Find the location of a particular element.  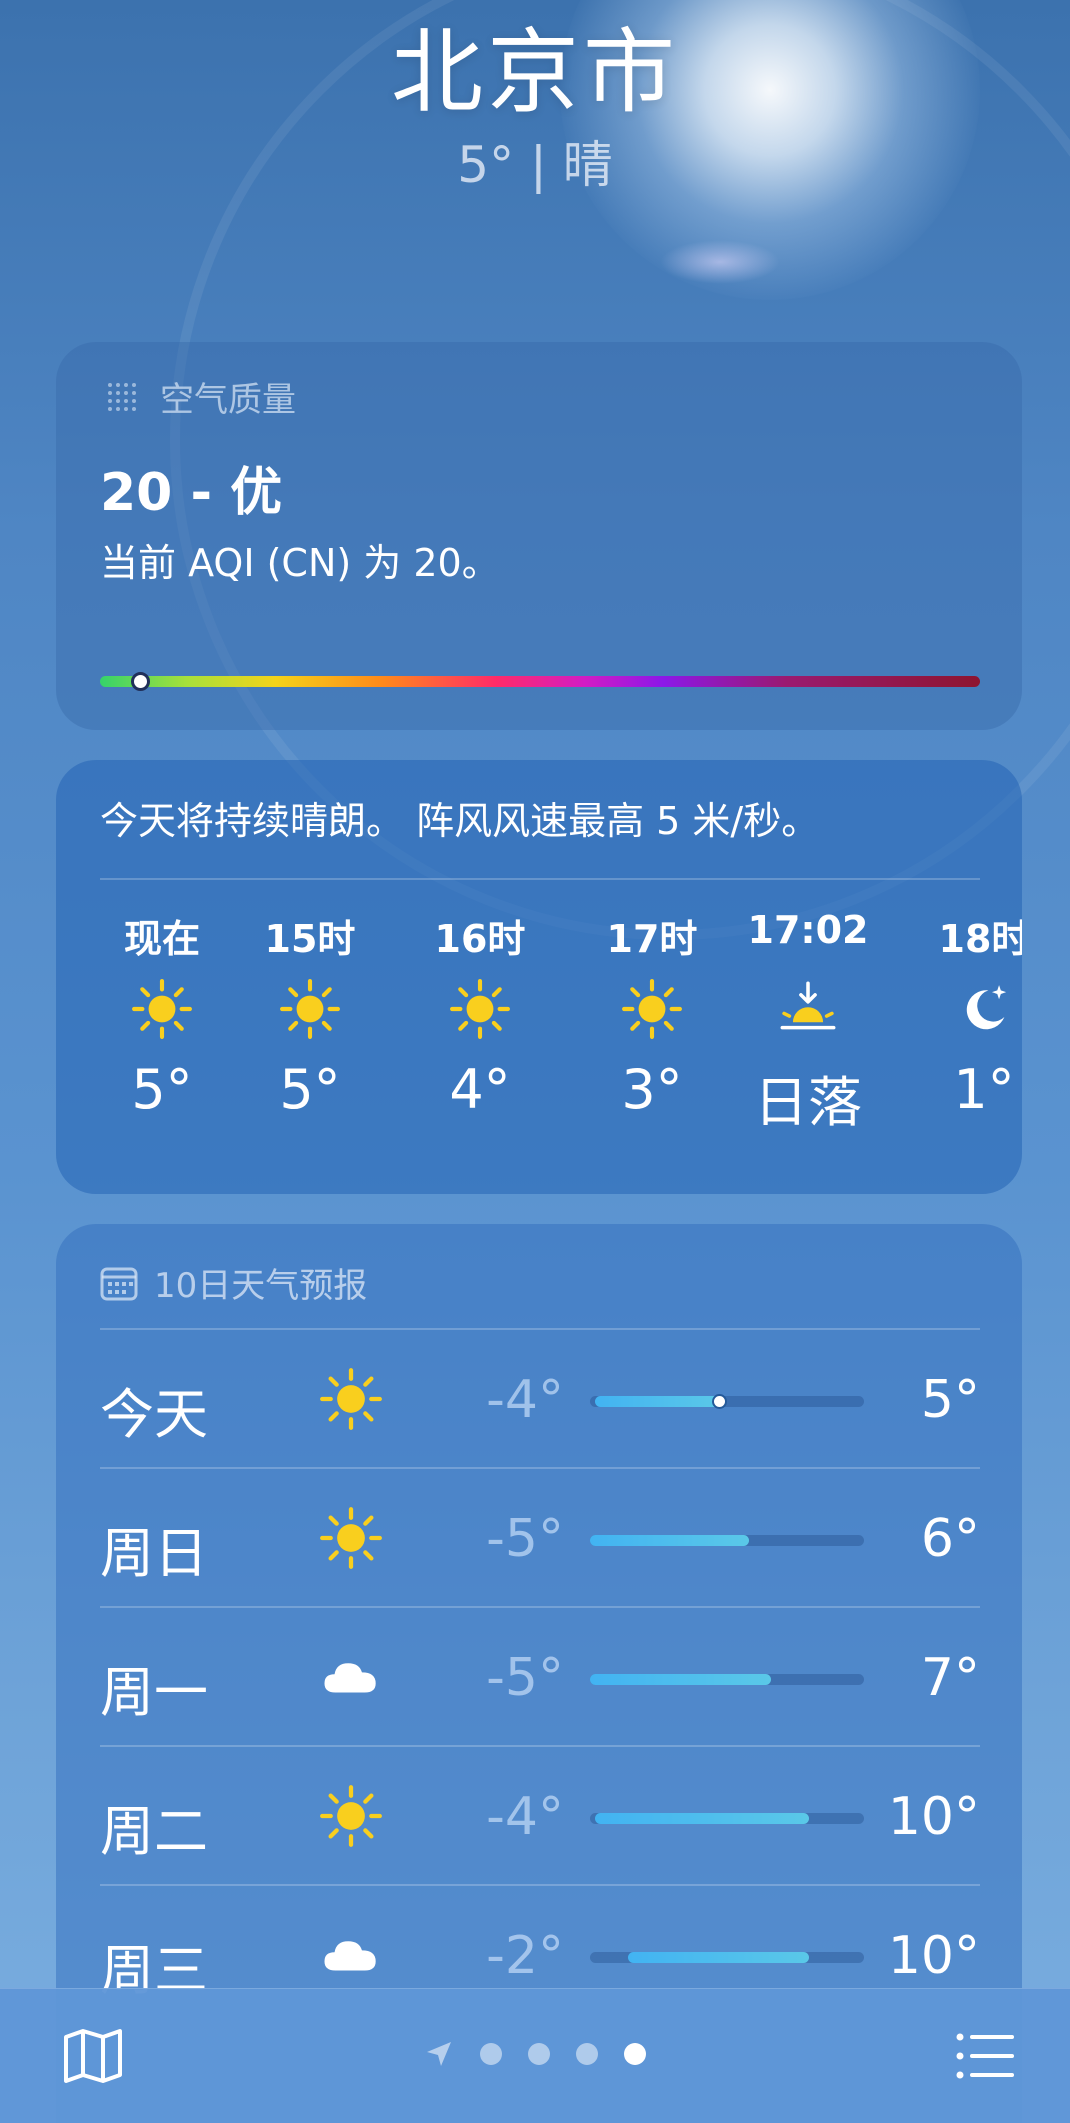

hourly-item: 17:02 日落 is located at coordinates (808, 1022).